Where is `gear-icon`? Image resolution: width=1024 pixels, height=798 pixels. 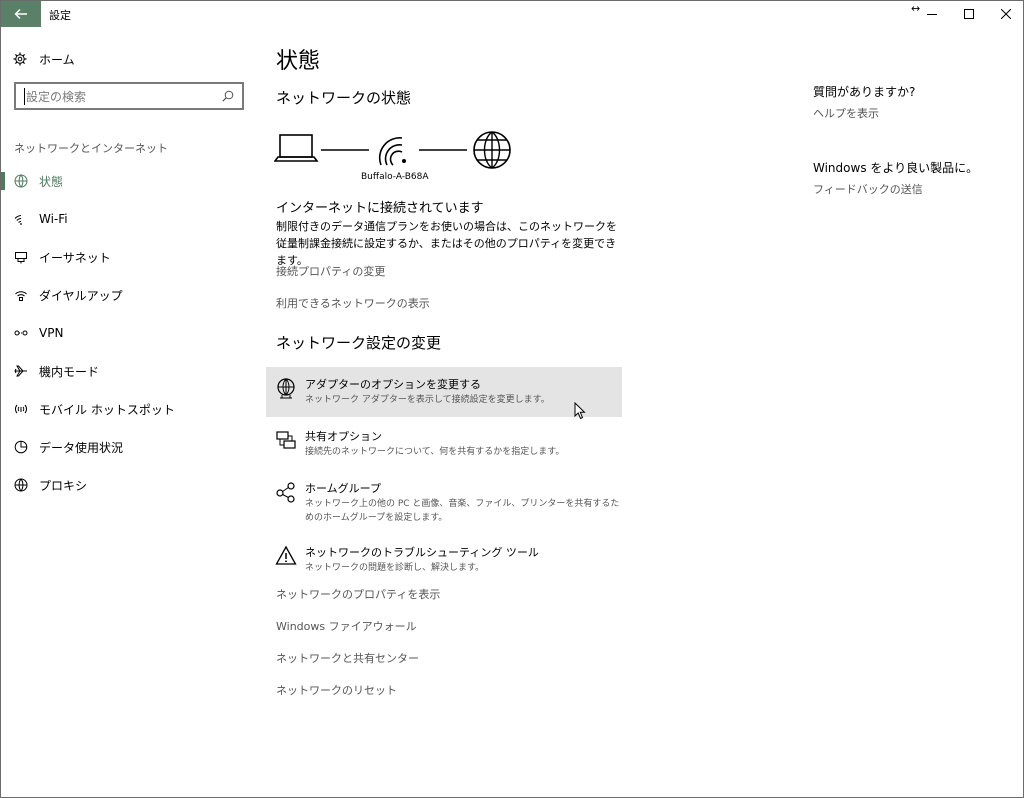 gear-icon is located at coordinates (20, 59).